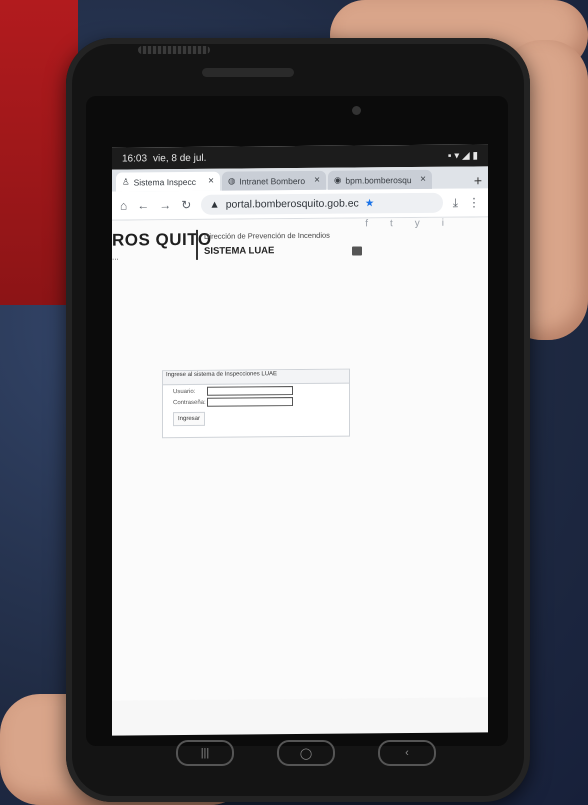  I want to click on submit-label: Ingresar, so click(189, 419).